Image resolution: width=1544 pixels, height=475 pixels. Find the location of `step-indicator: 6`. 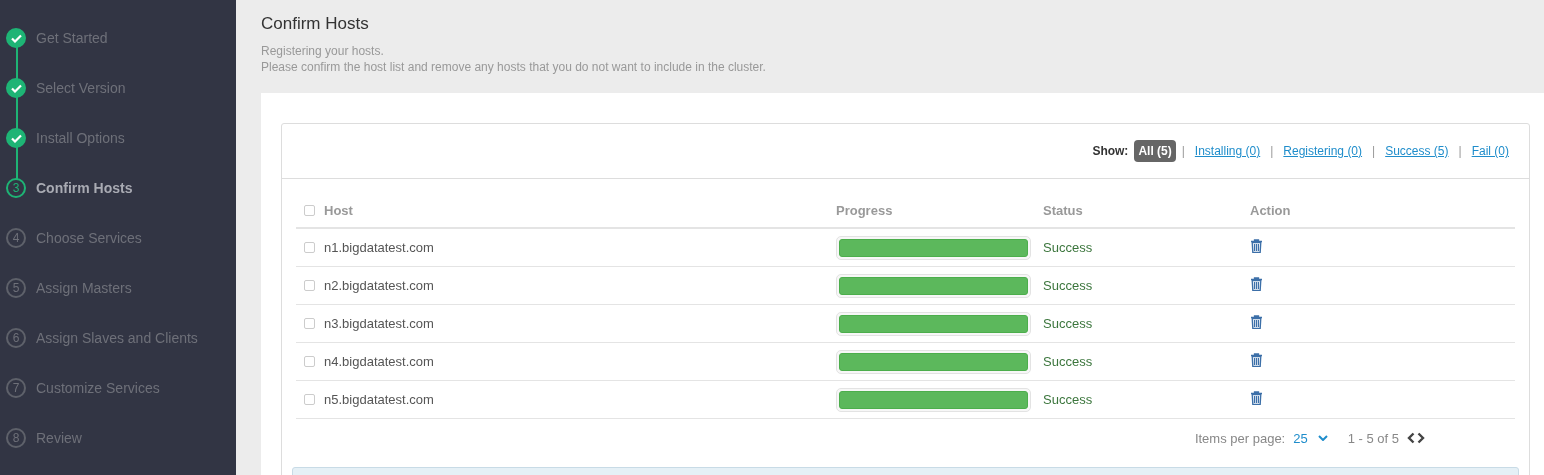

step-indicator: 6 is located at coordinates (16, 338).